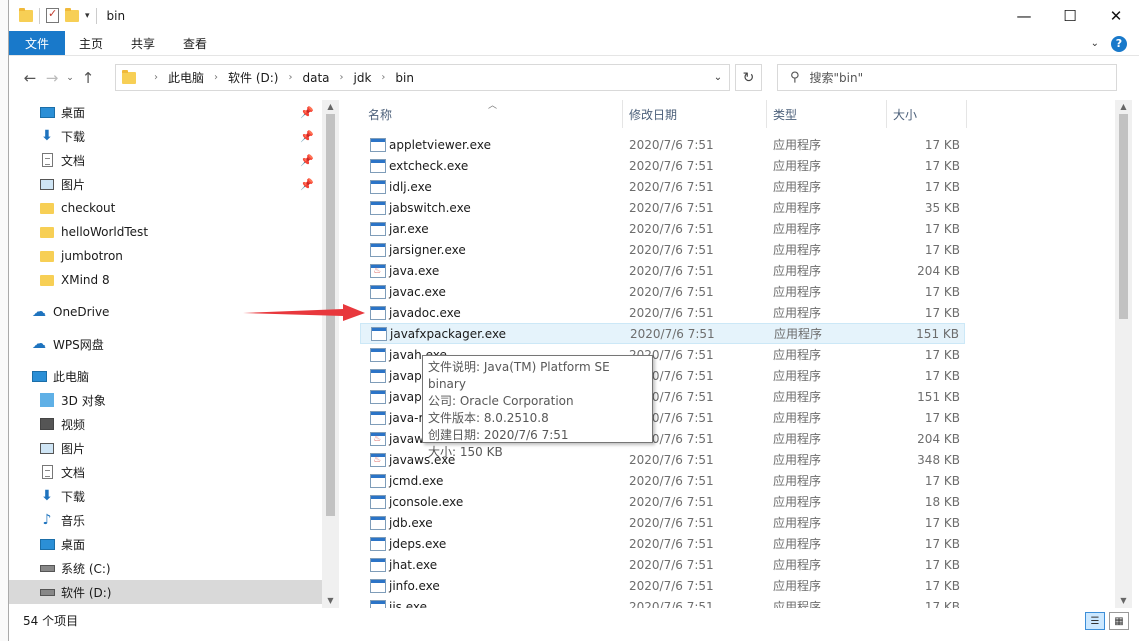 Image resolution: width=1139 pixels, height=641 pixels. Describe the element at coordinates (195, 43) in the screenshot. I see `tab-view: 查看` at that location.